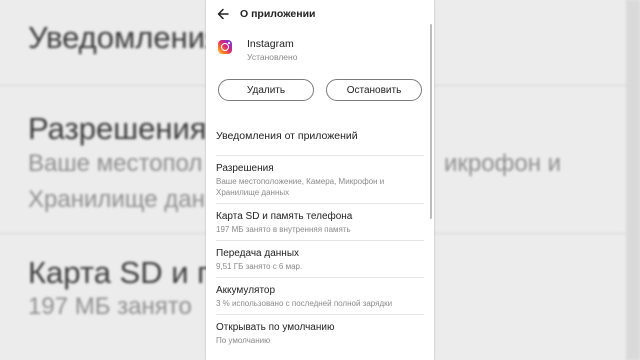 The height and width of the screenshot is (360, 640). Describe the element at coordinates (320, 92) in the screenshot. I see `action-buttons: Удалить Остановить` at that location.